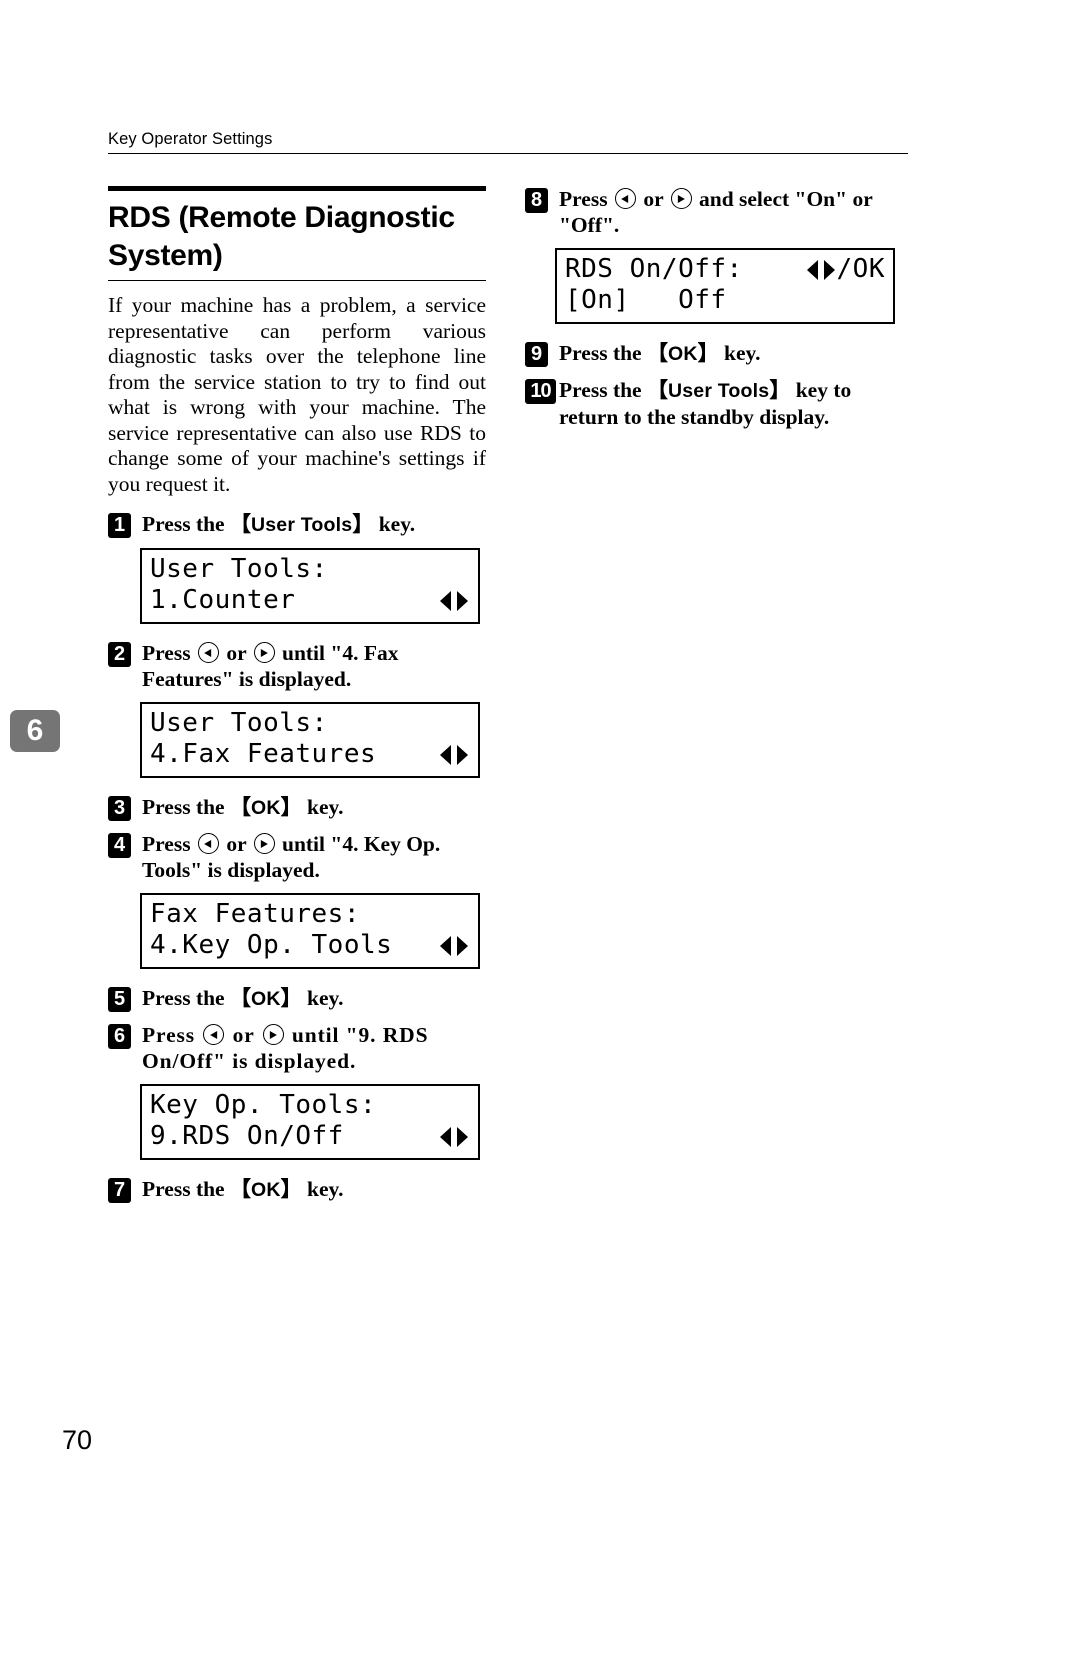  Describe the element at coordinates (243, 807) in the screenshot. I see `step-text-3: Press the 【OK】 key.` at that location.